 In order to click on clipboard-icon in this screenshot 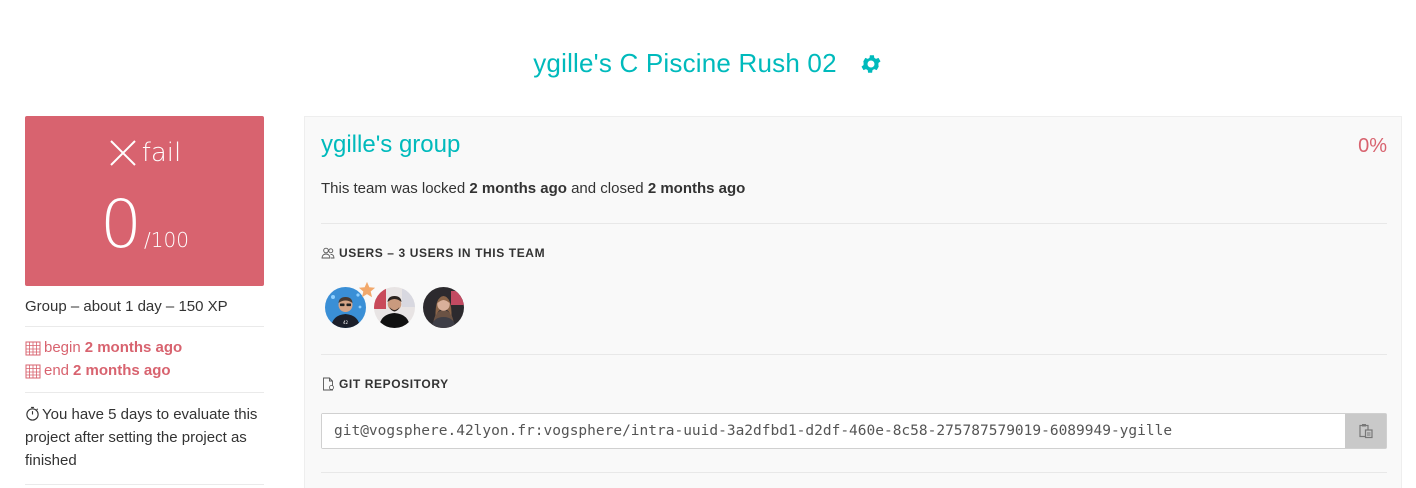, I will do `click(1365, 431)`.